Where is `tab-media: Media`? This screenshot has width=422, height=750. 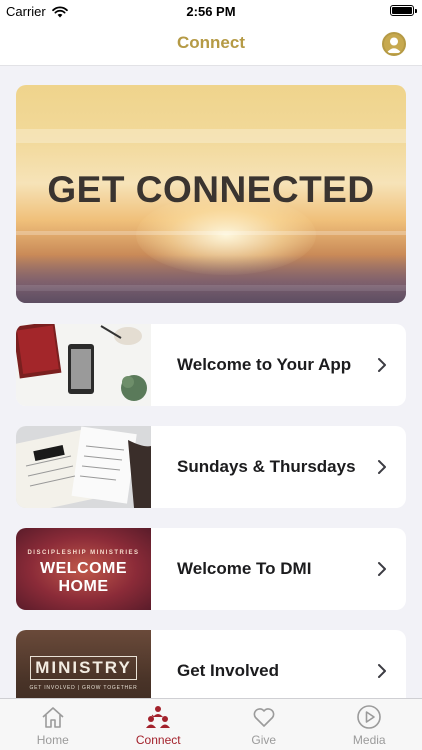
tab-media: Media is located at coordinates (369, 724).